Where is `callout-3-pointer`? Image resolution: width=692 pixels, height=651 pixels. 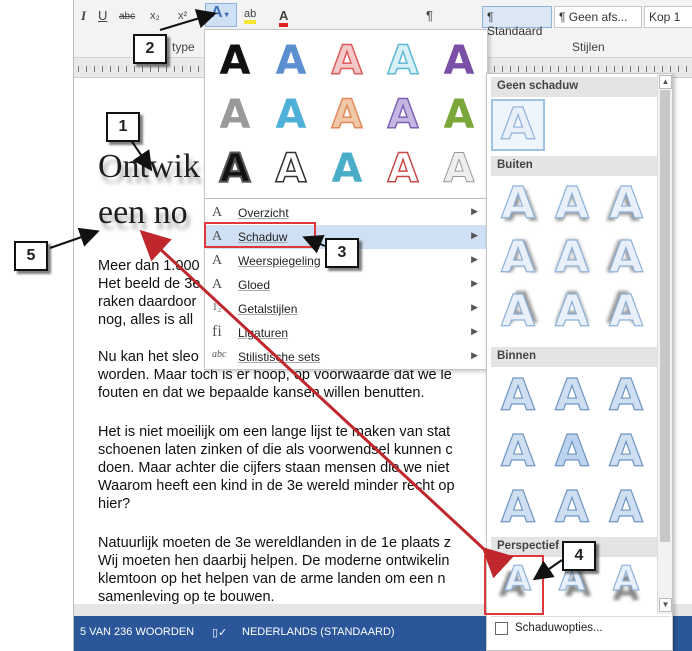
callout-3-pointer is located at coordinates (314, 244).